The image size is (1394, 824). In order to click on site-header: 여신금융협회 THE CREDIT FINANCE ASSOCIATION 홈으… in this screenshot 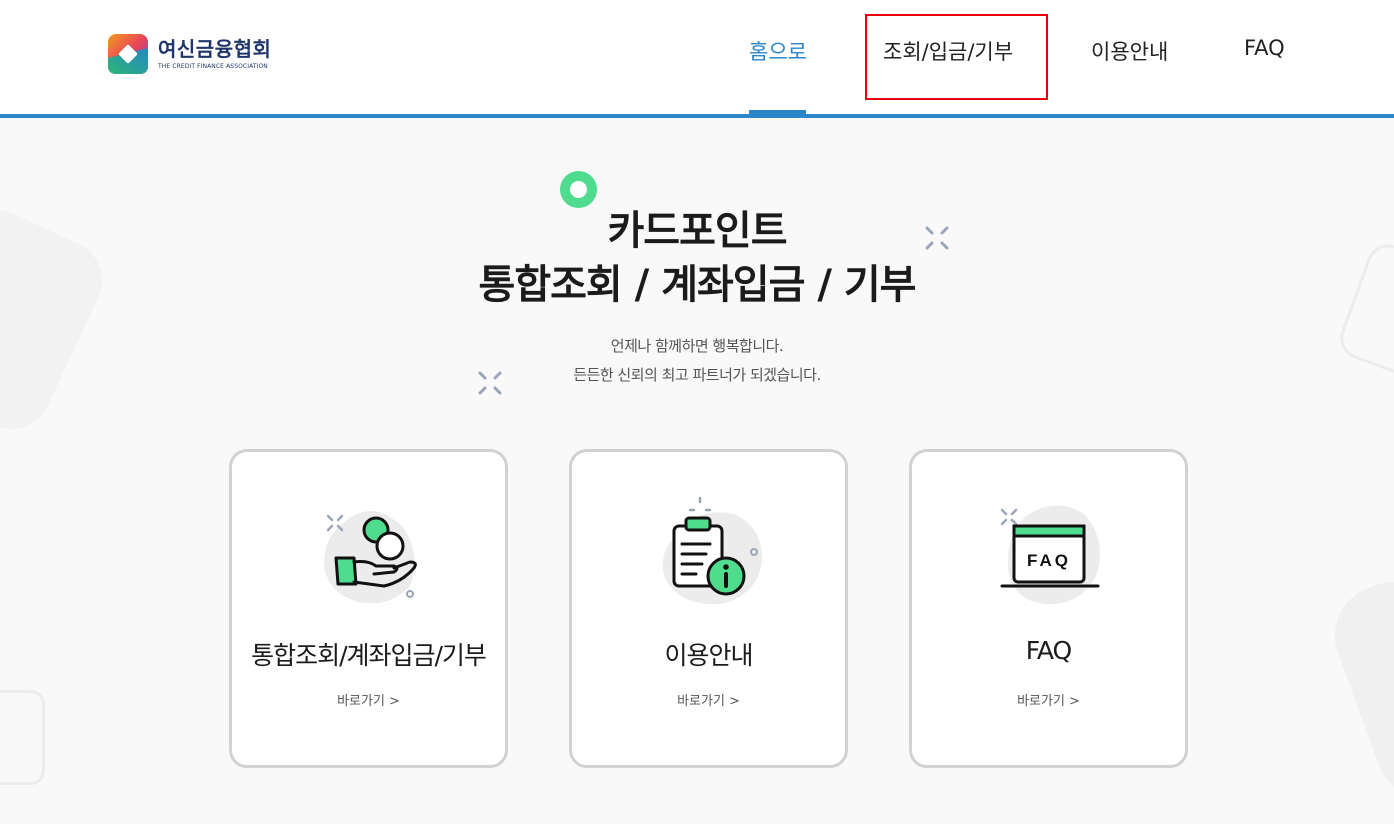, I will do `click(697, 59)`.